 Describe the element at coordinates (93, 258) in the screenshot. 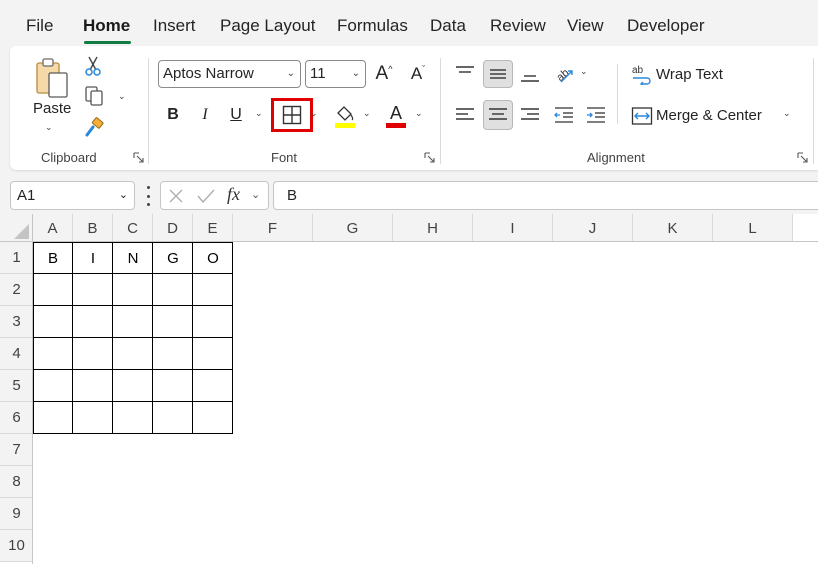

I see `cell-b1: I` at that location.